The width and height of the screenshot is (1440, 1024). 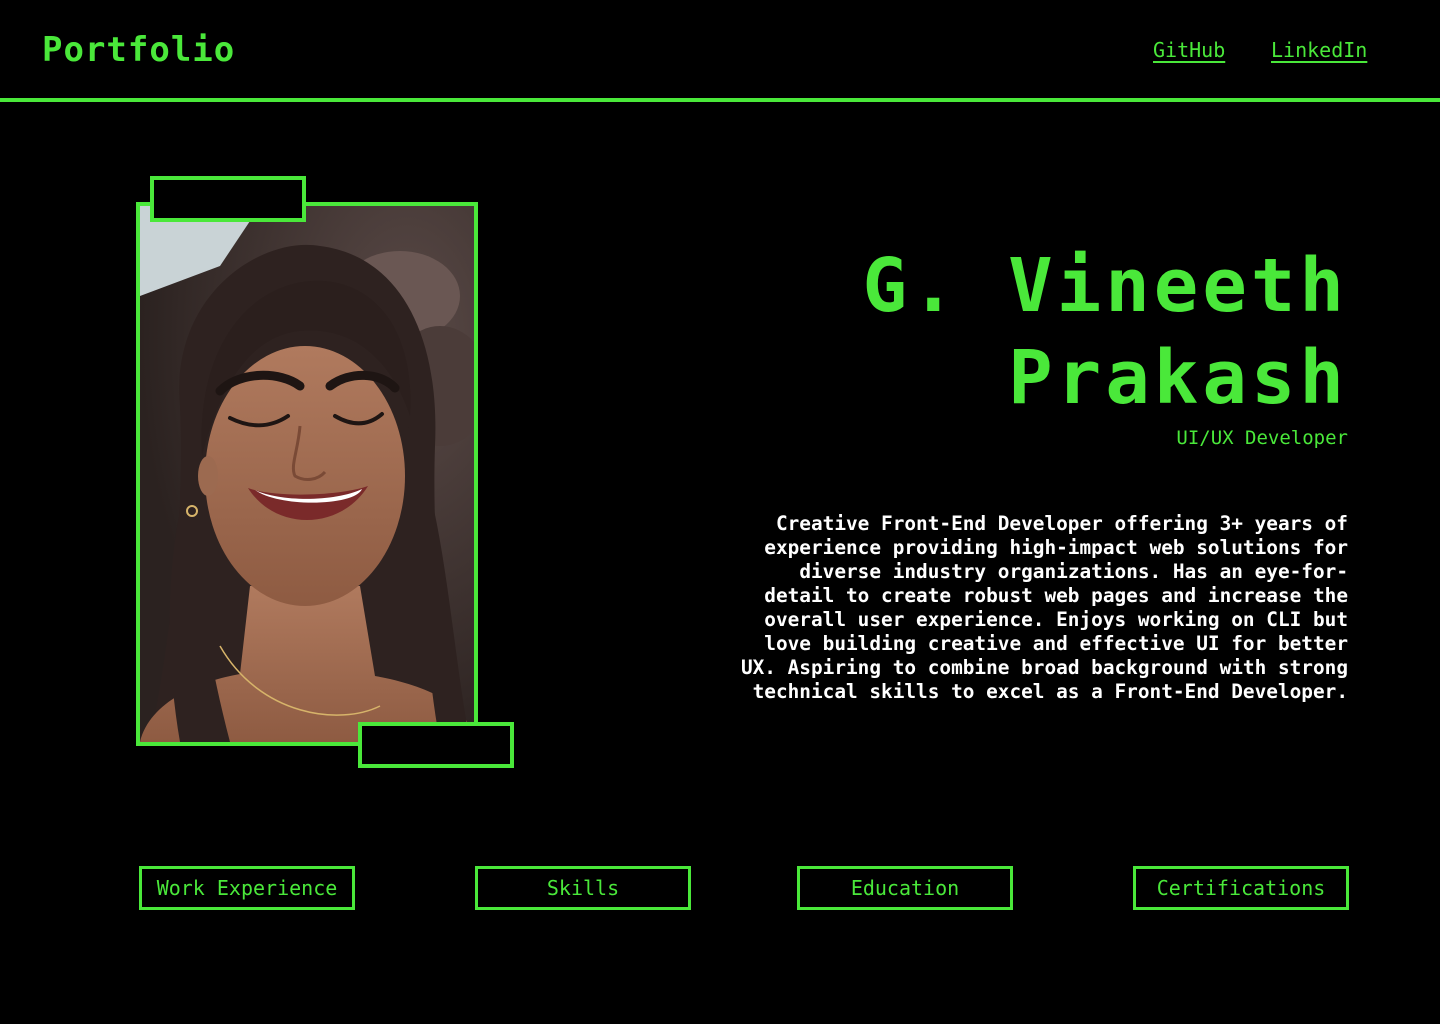 What do you see at coordinates (1105, 286) in the screenshot?
I see `profile-name-line-1: G. Vineeth` at bounding box center [1105, 286].